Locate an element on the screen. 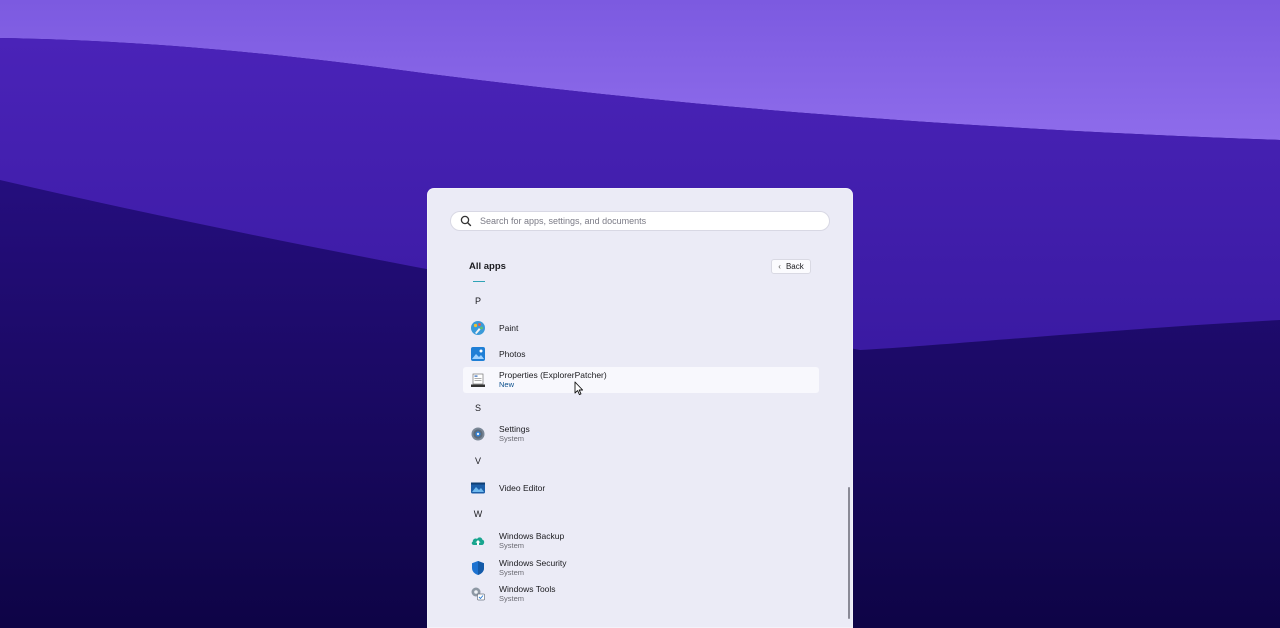 The width and height of the screenshot is (1280, 628). app-name: Windows Backup is located at coordinates (532, 536).